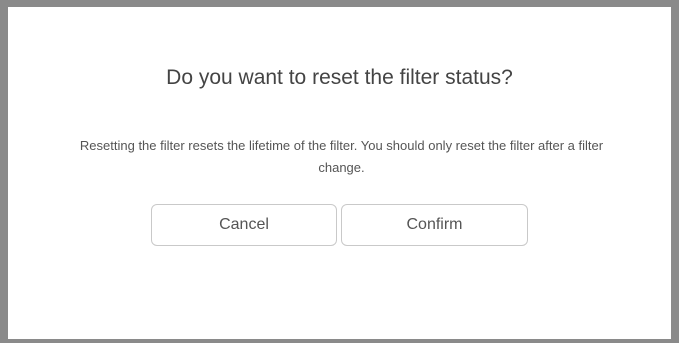 Image resolution: width=679 pixels, height=343 pixels. I want to click on cancel-button: Cancel, so click(244, 225).